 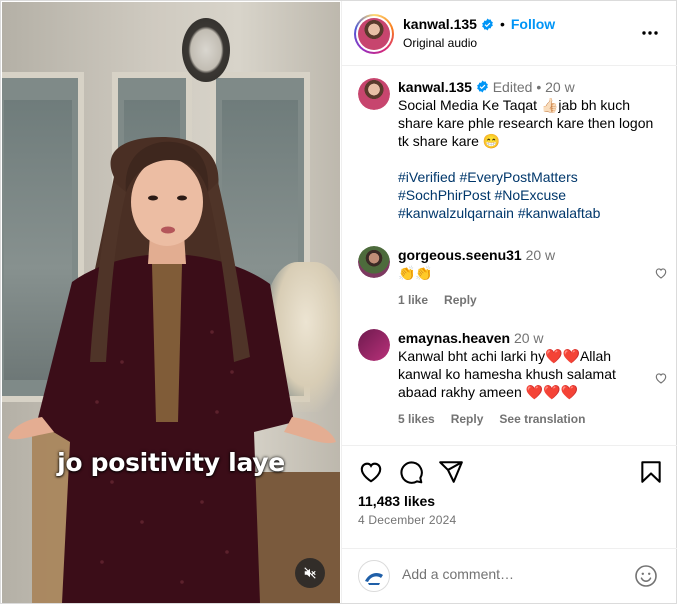 What do you see at coordinates (435, 87) in the screenshot?
I see `caption-username: kanwal.135` at bounding box center [435, 87].